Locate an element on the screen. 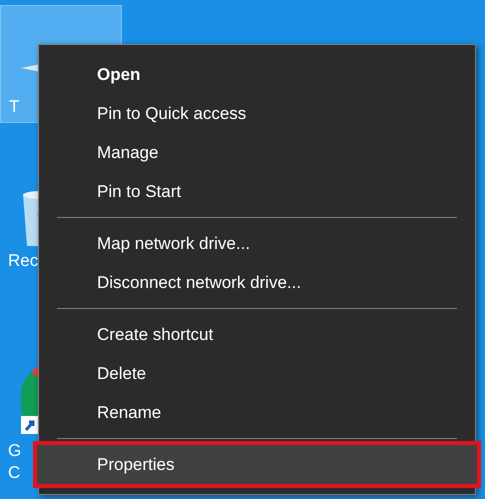  icon-label: C is located at coordinates (14, 473).